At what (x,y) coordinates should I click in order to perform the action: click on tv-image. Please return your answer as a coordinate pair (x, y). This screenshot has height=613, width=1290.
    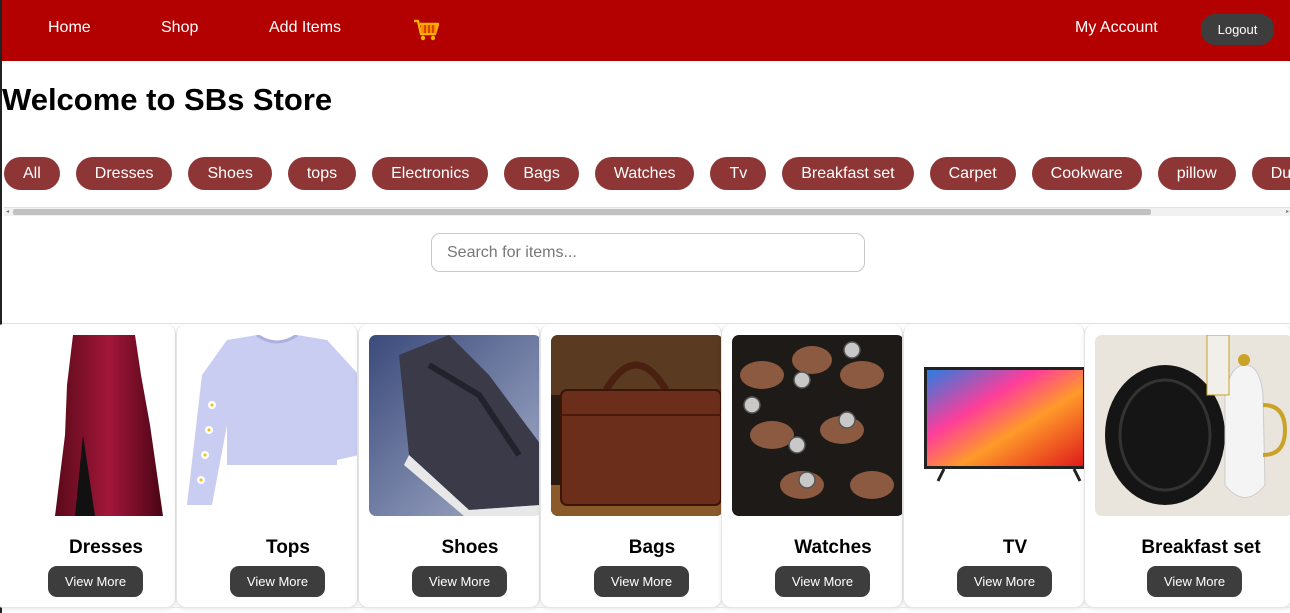
    Looking at the image, I should click on (999, 425).